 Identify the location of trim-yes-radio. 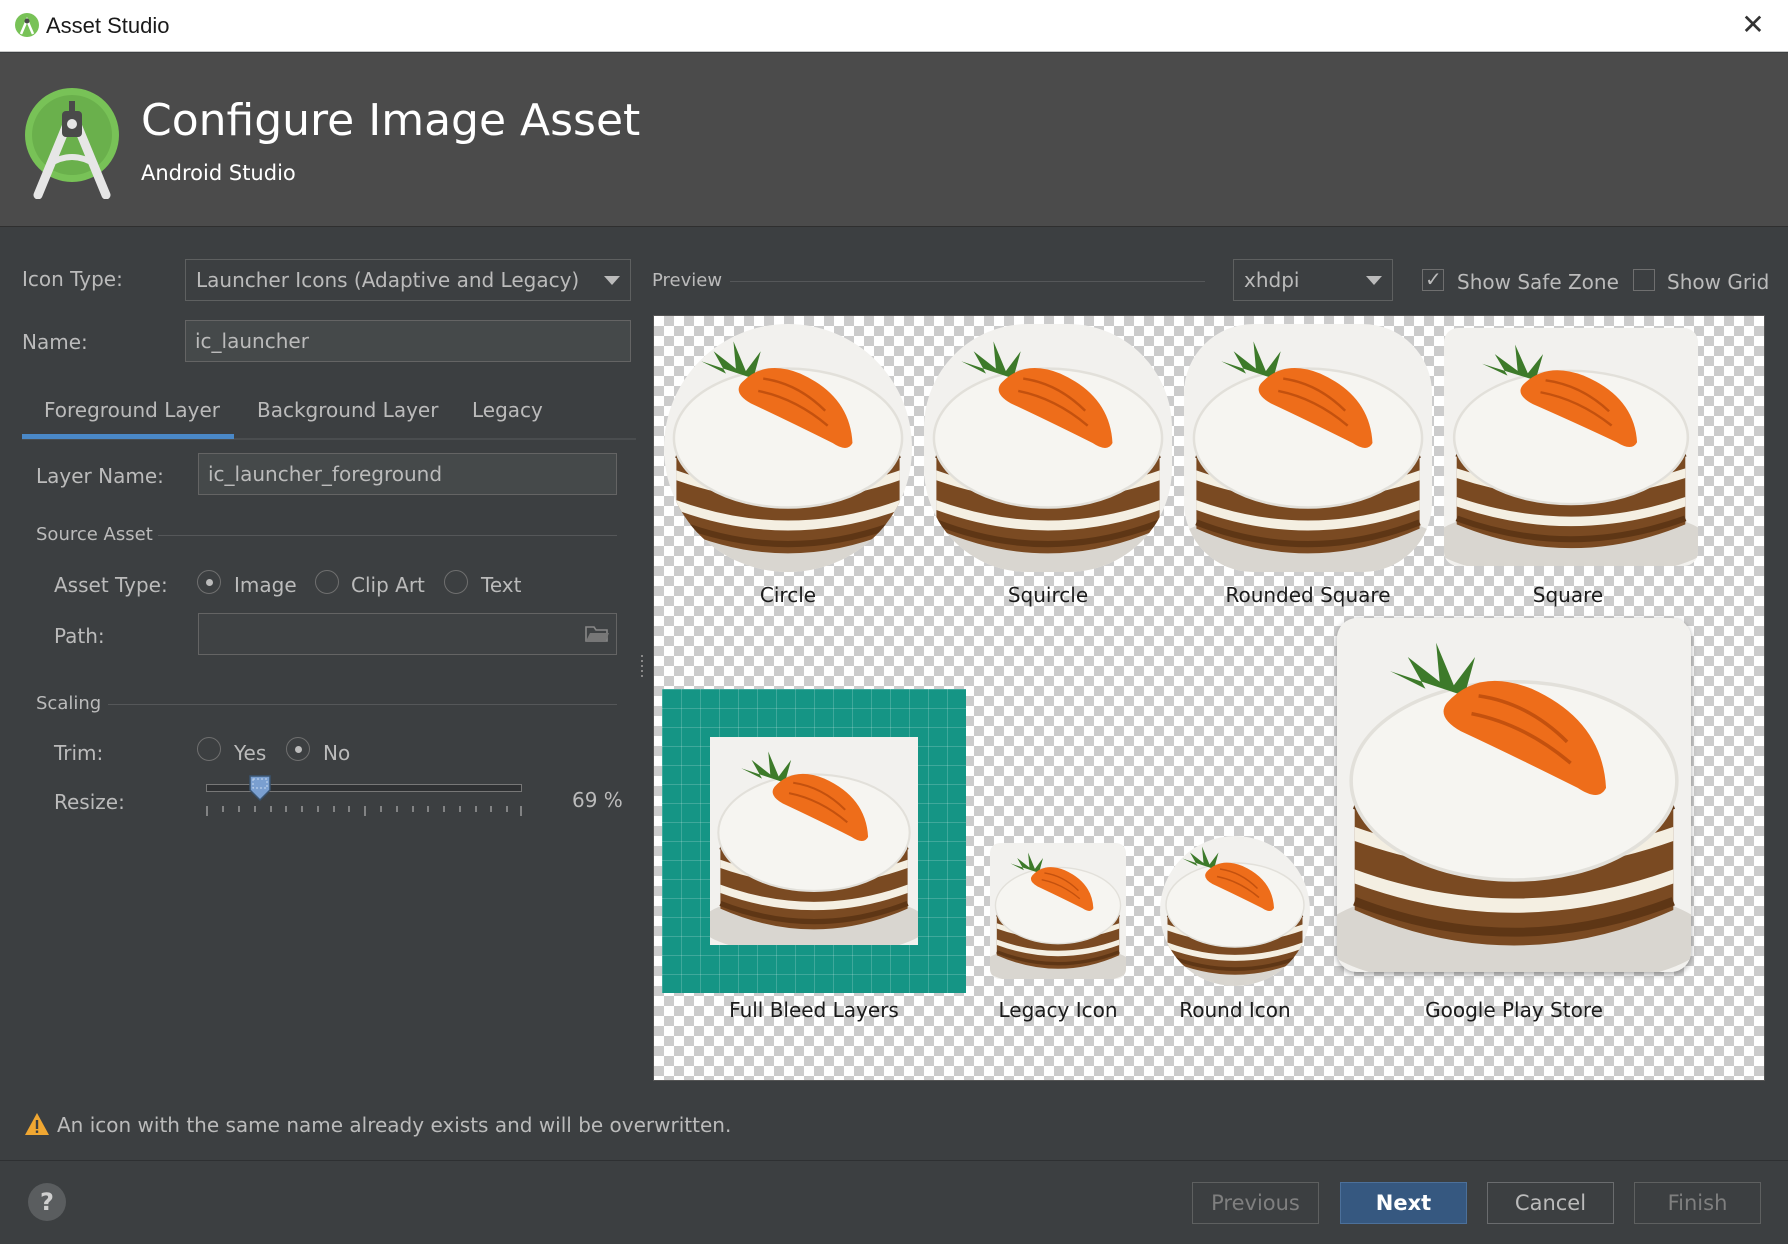
(209, 749).